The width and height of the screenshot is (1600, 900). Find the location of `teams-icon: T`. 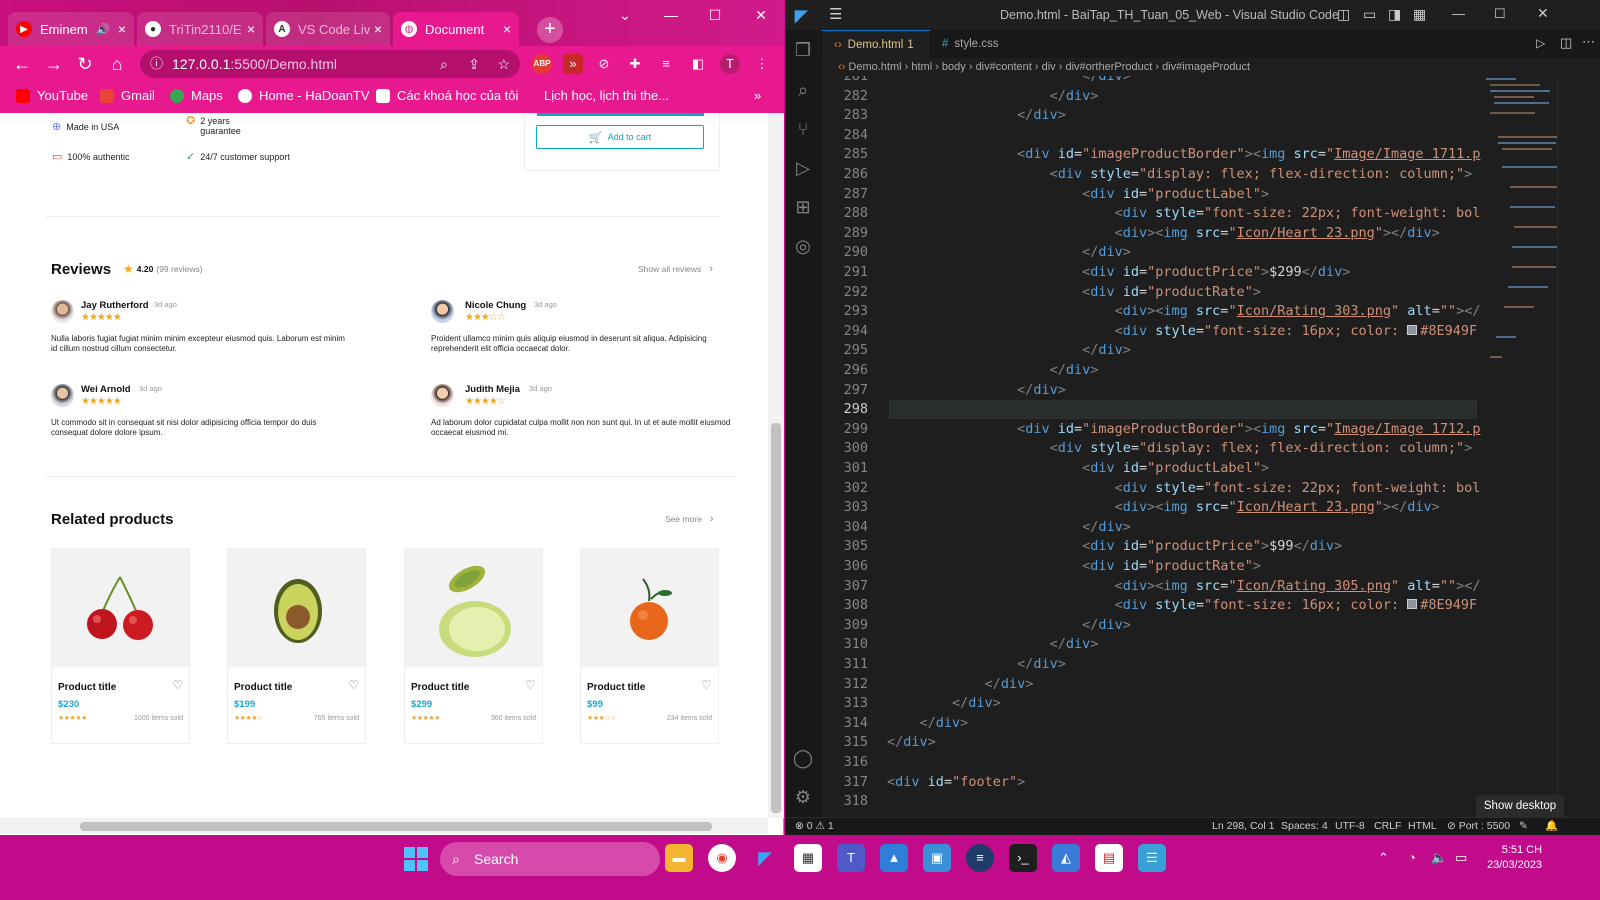

teams-icon: T is located at coordinates (851, 858).